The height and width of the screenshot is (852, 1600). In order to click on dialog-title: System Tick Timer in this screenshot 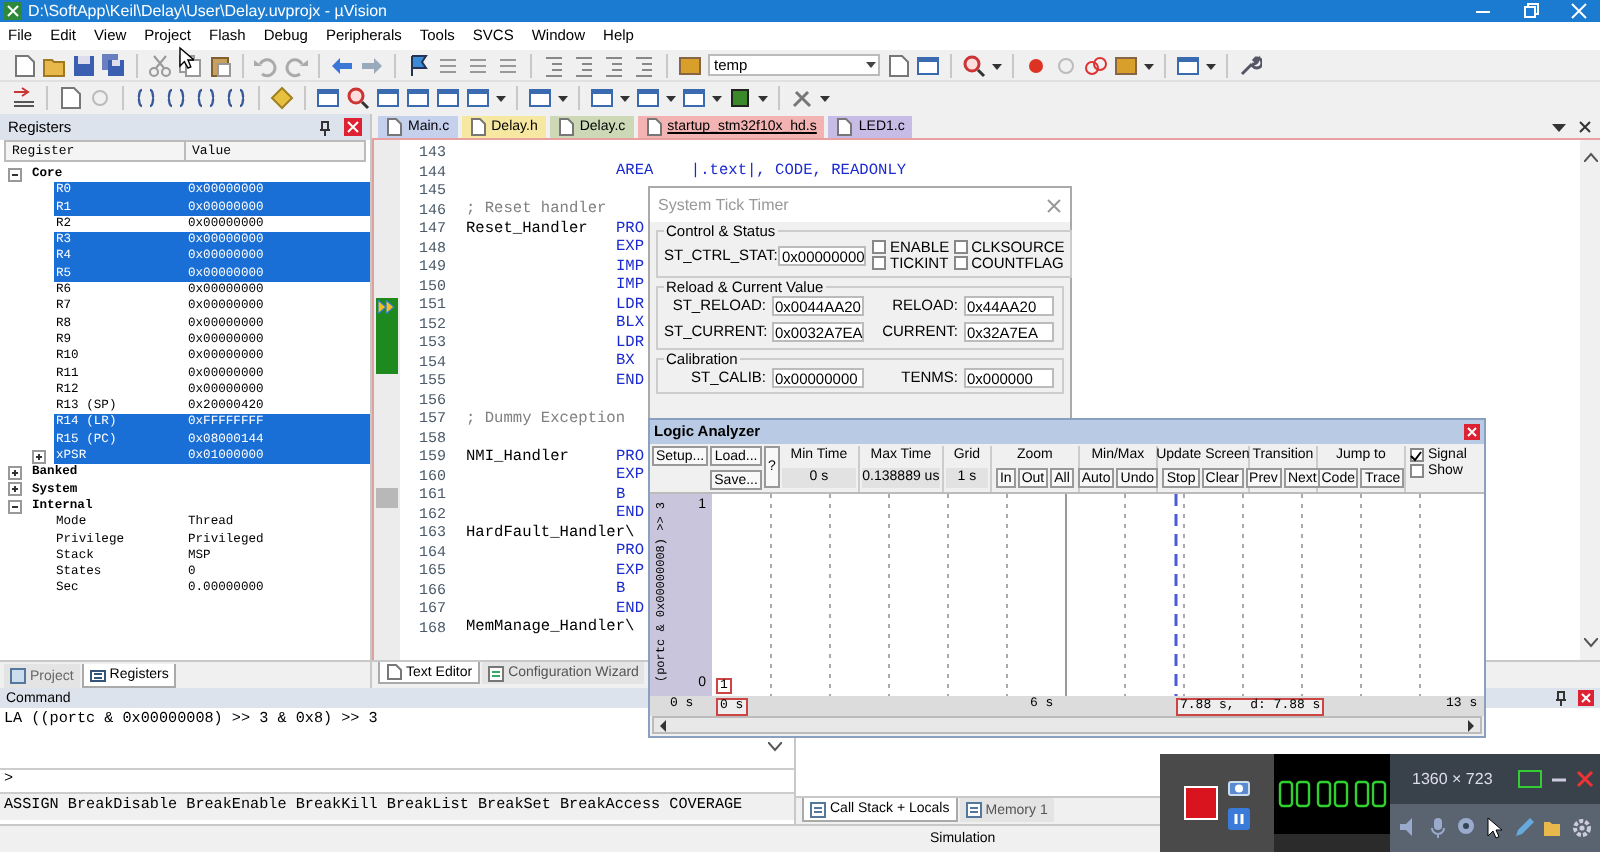, I will do `click(723, 205)`.